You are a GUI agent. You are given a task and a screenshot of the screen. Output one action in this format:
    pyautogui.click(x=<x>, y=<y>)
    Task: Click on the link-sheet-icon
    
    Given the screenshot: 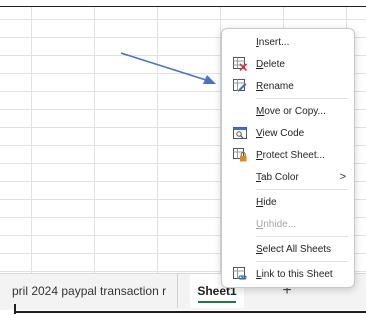 What is the action you would take?
    pyautogui.click(x=240, y=274)
    